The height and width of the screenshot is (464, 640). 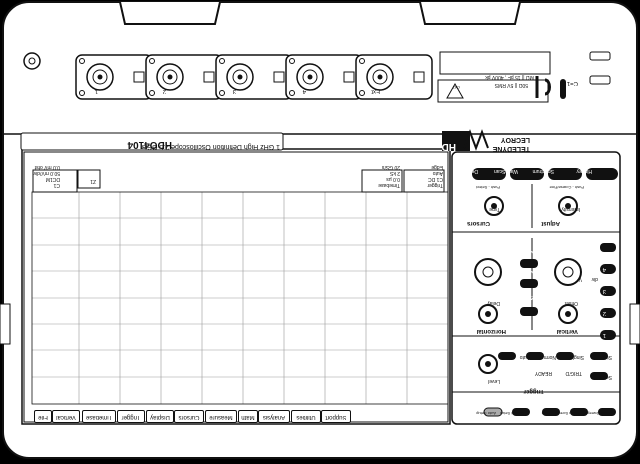 I want to click on c1-box-l3: 0.0 mV ofst, so click(x=47, y=167).